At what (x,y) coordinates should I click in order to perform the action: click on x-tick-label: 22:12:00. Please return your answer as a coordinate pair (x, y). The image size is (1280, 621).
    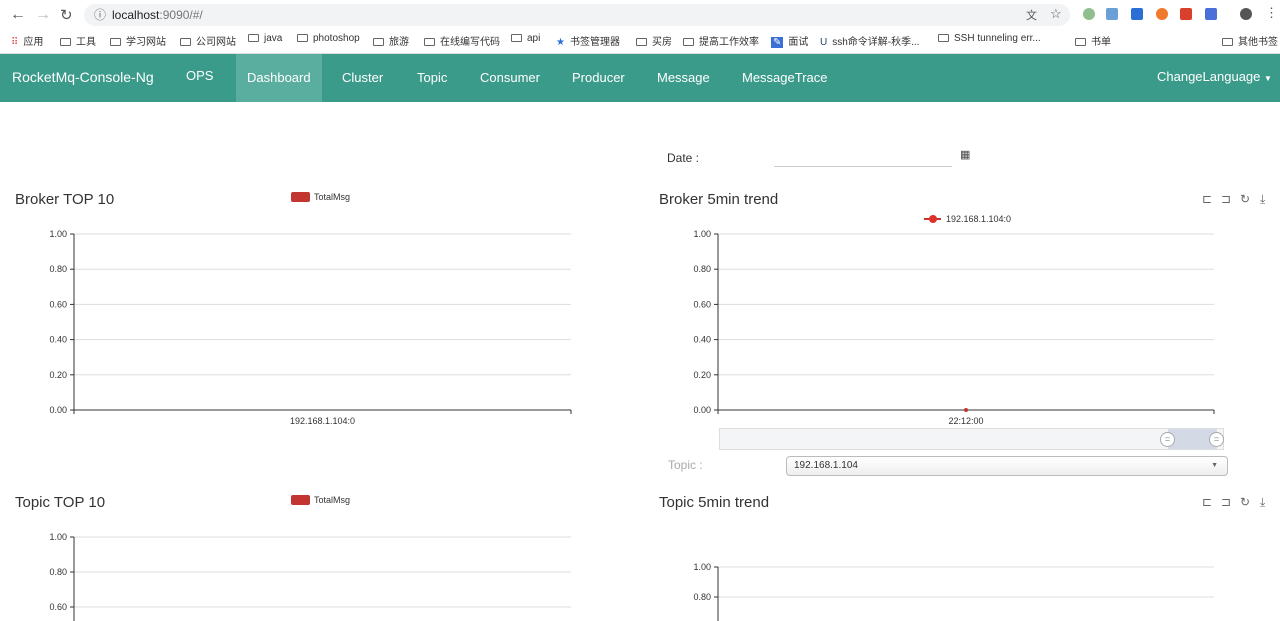
    Looking at the image, I should click on (965, 421).